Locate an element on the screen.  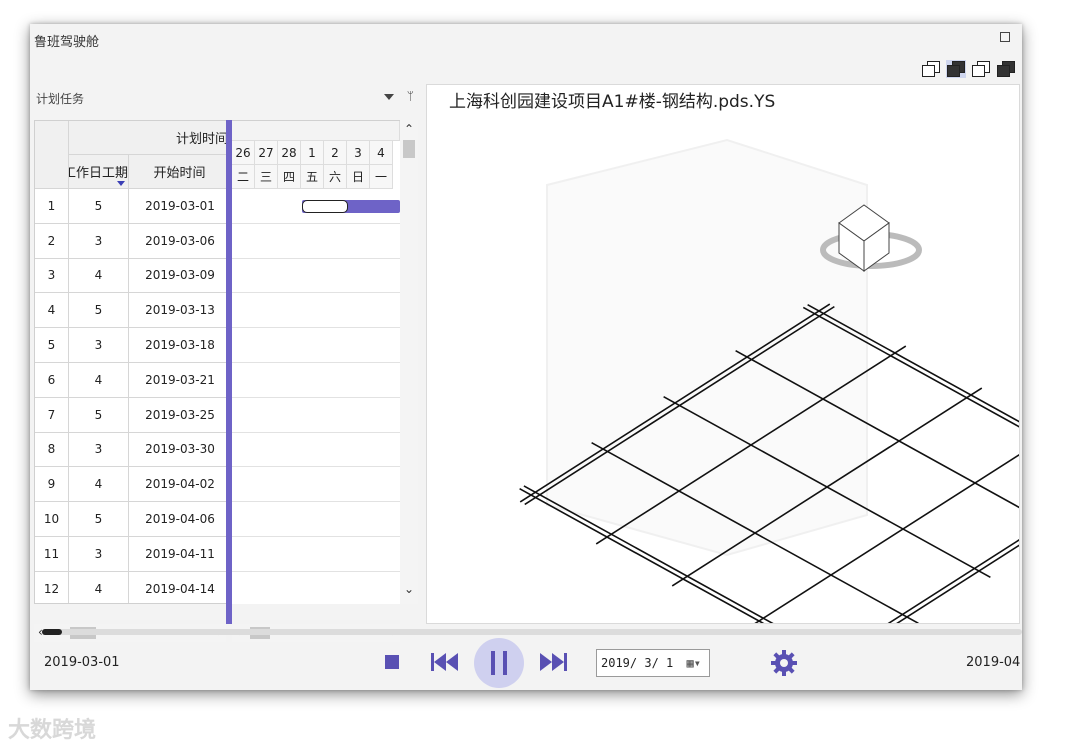
pin-icon: ᛘ is located at coordinates (410, 96).